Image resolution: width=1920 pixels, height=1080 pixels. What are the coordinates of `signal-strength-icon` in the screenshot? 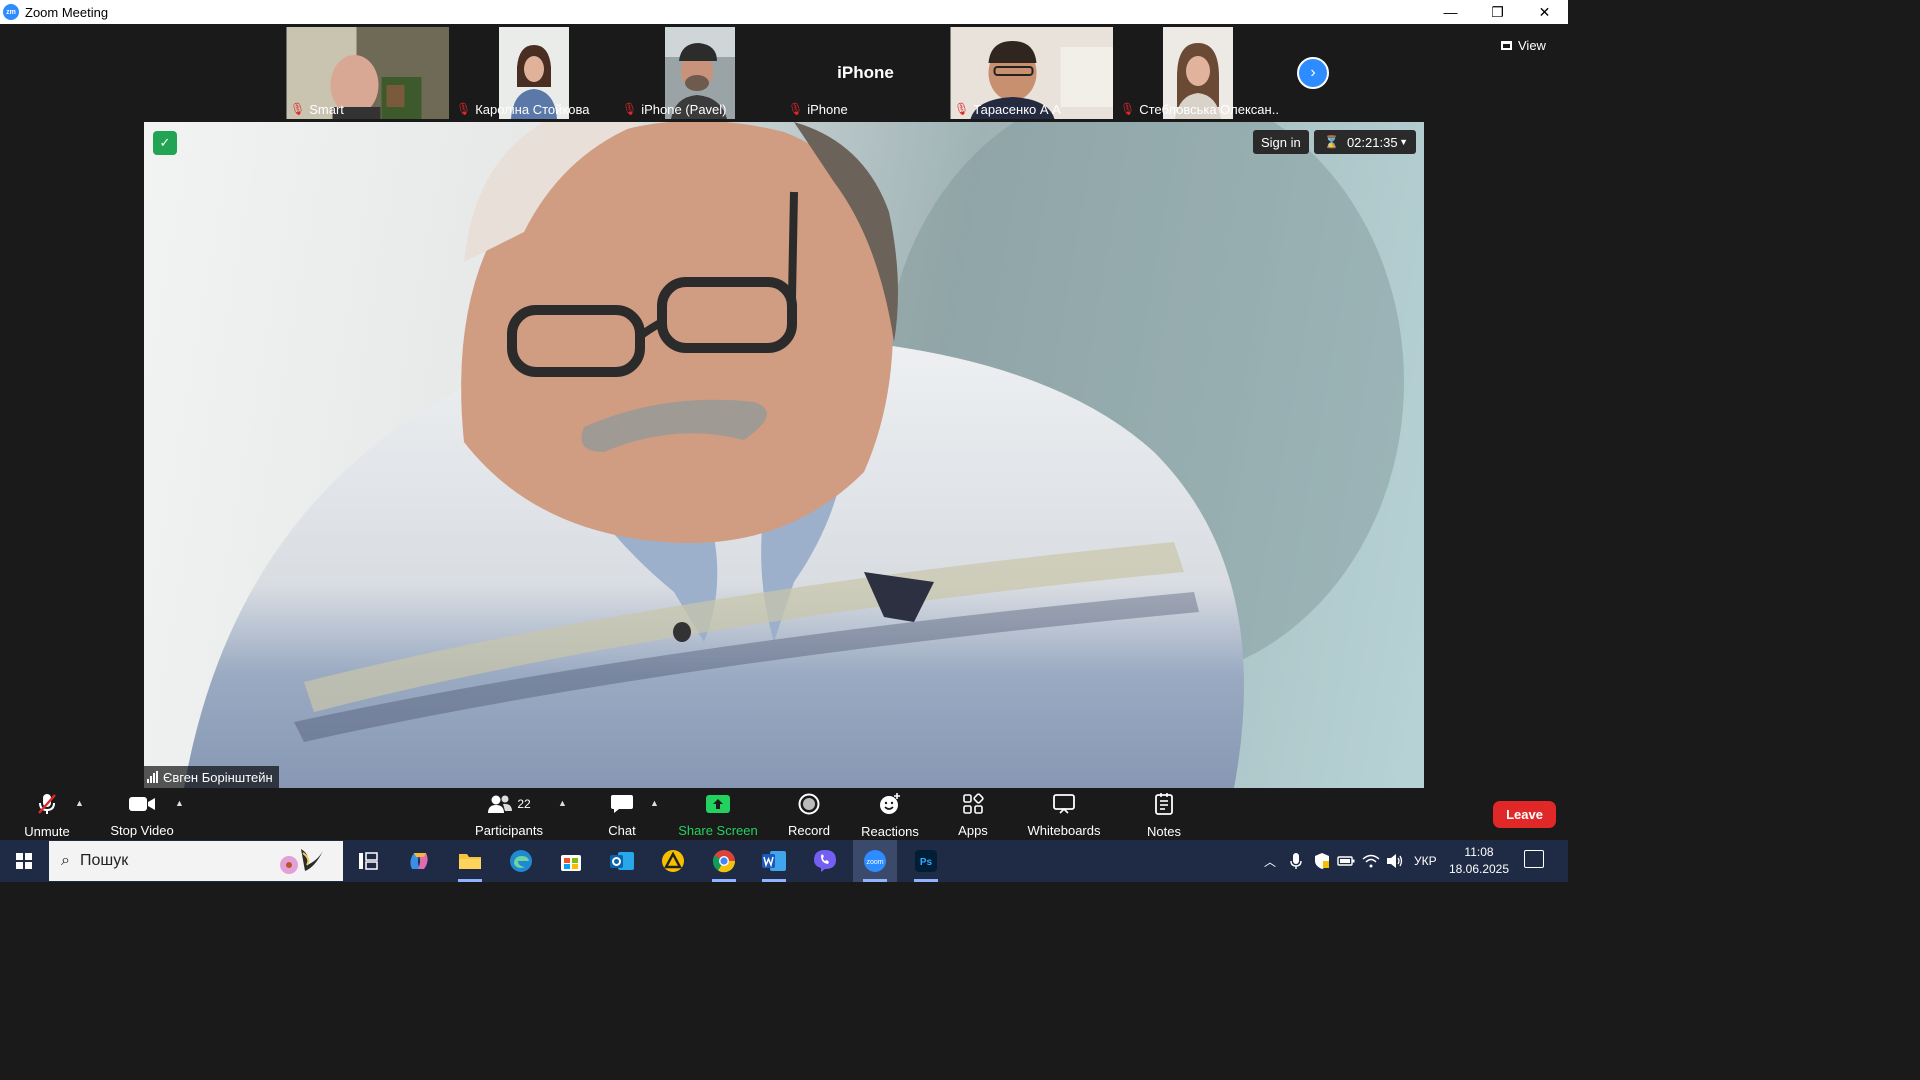 It's located at (152, 777).